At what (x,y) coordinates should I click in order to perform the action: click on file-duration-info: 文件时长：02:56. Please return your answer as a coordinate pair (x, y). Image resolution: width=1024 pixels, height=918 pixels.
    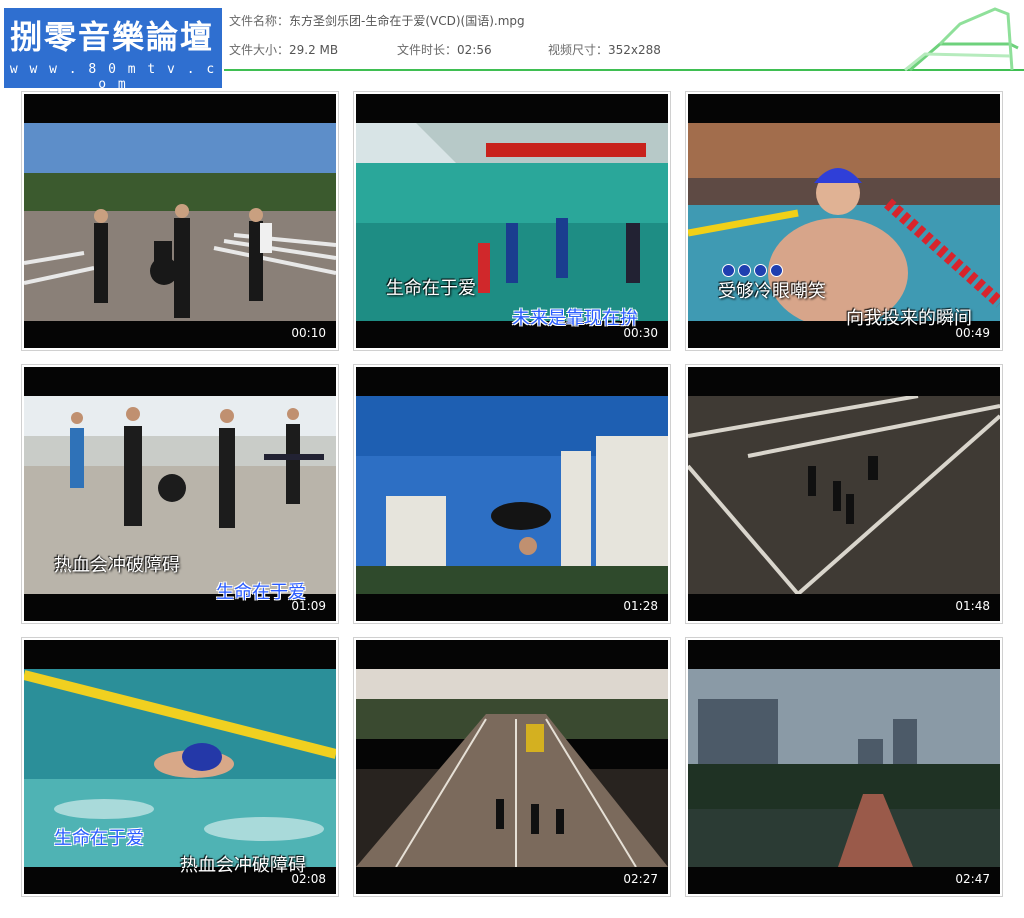
    Looking at the image, I should click on (444, 49).